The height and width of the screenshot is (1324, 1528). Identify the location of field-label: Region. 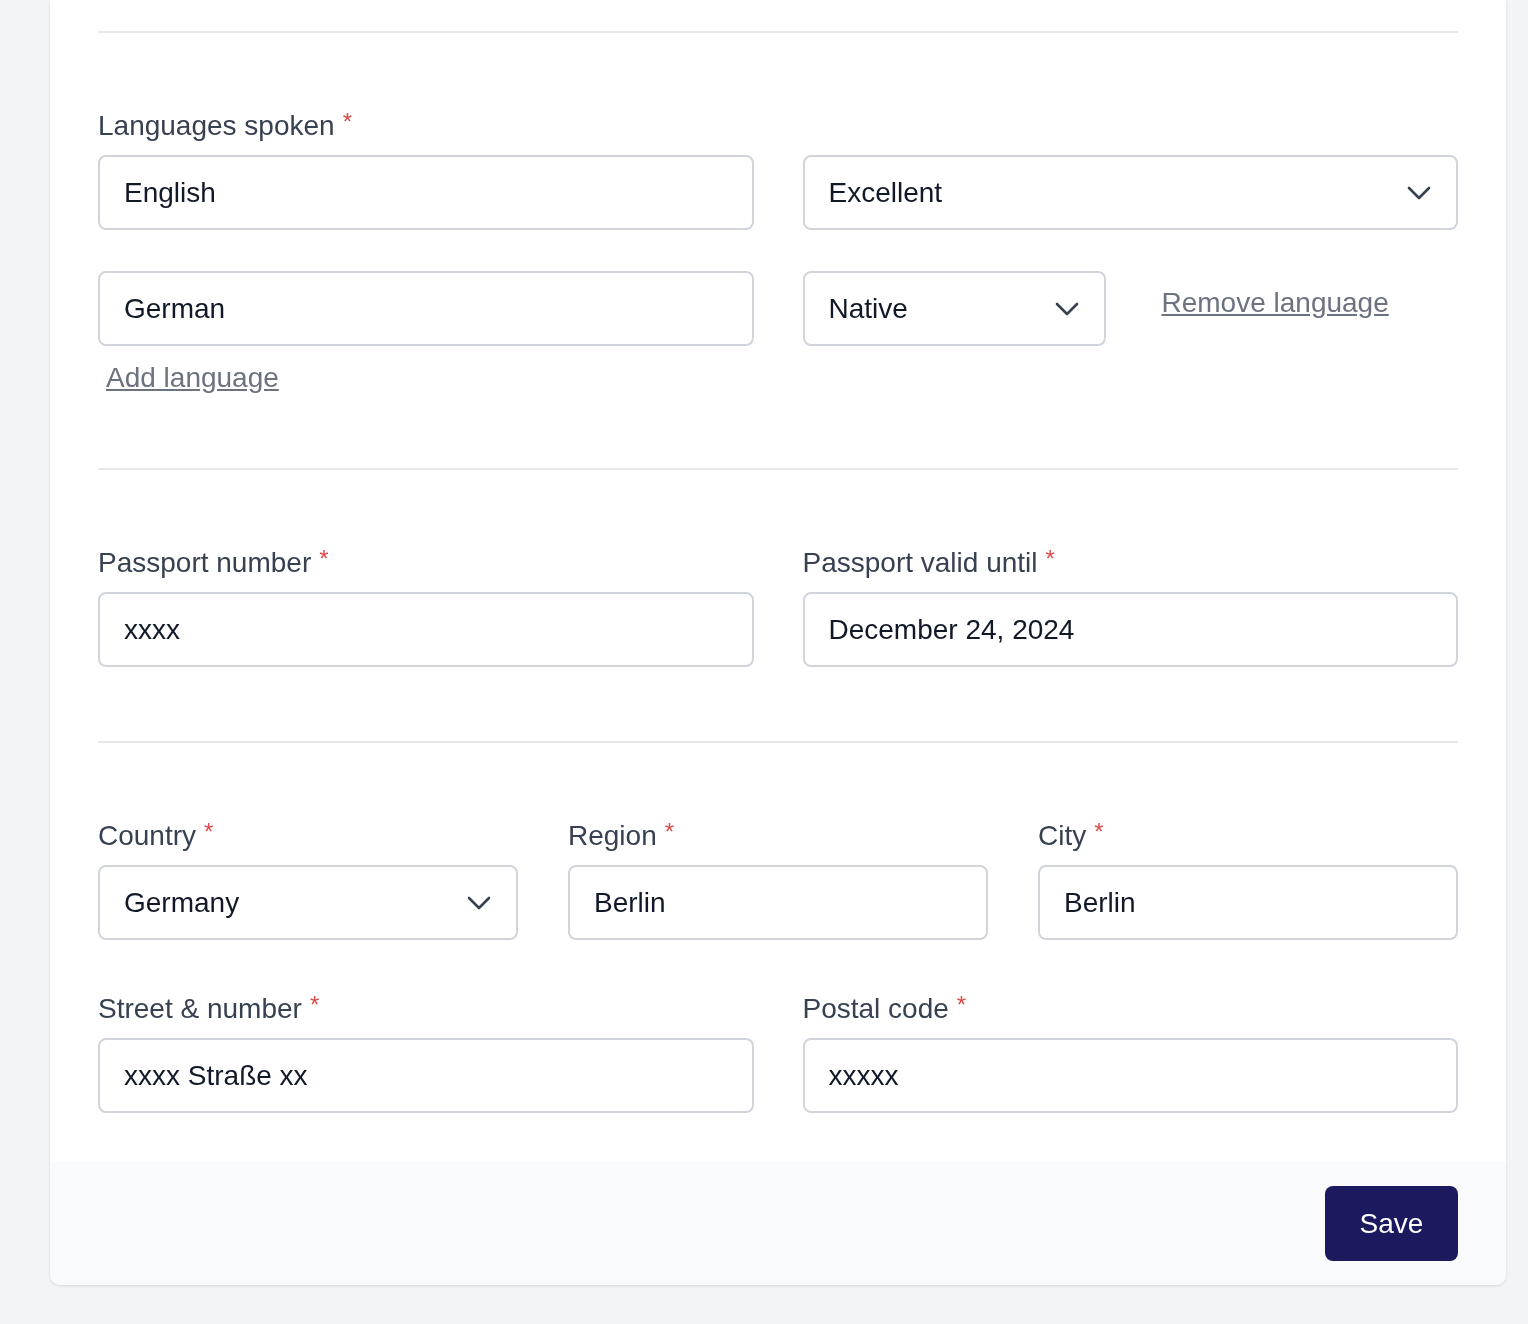
(612, 836).